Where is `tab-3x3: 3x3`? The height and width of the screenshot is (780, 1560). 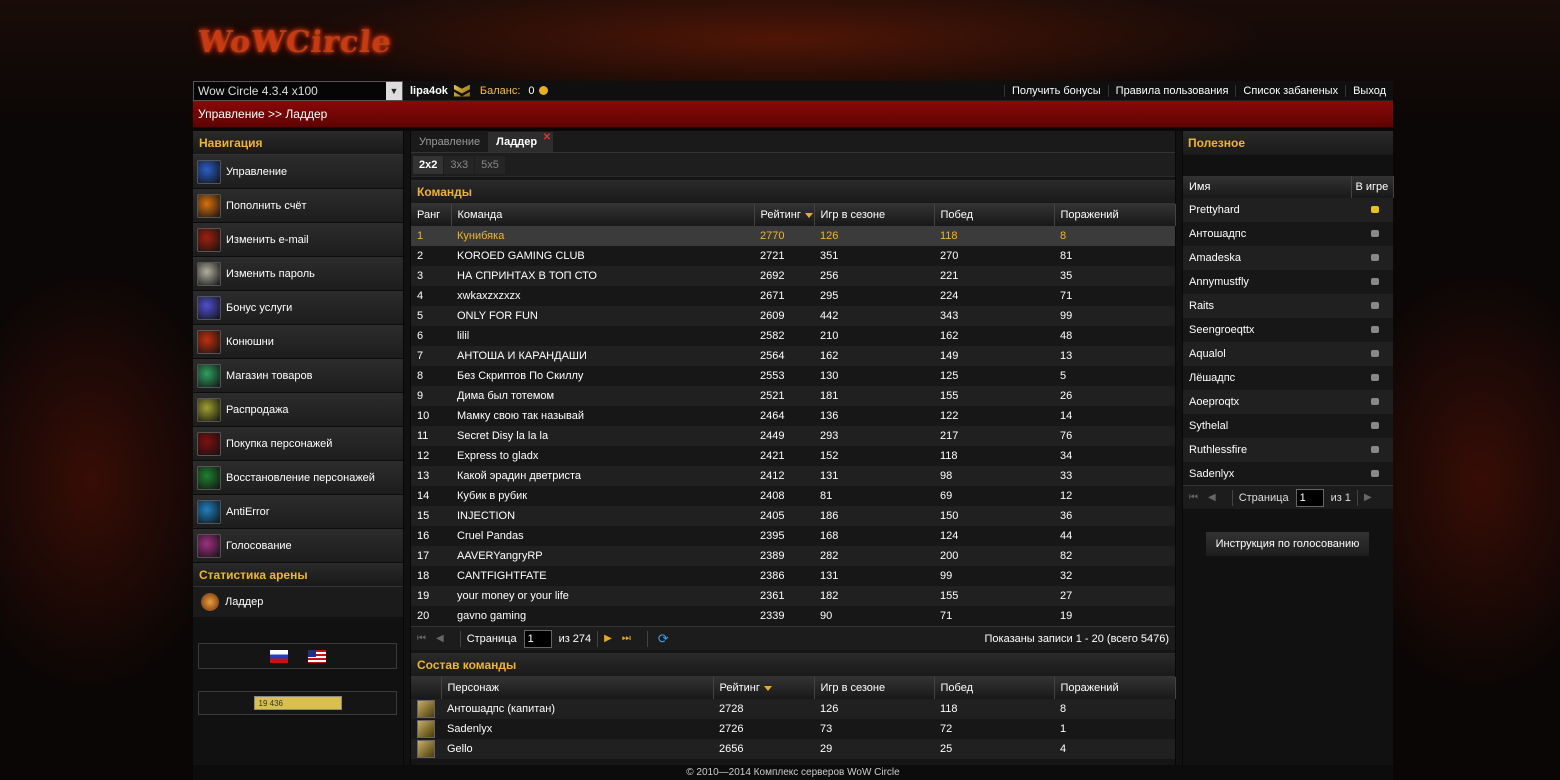
tab-3x3: 3x3 is located at coordinates (459, 164).